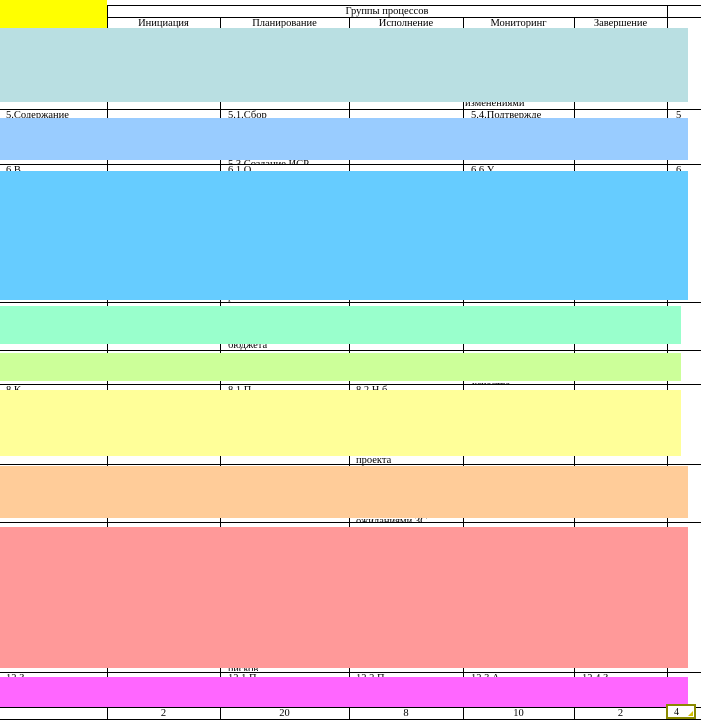 Image resolution: width=701 pixels, height=720 pixels. Describe the element at coordinates (620, 713) in the screenshot. I see `total-closing: 2` at that location.